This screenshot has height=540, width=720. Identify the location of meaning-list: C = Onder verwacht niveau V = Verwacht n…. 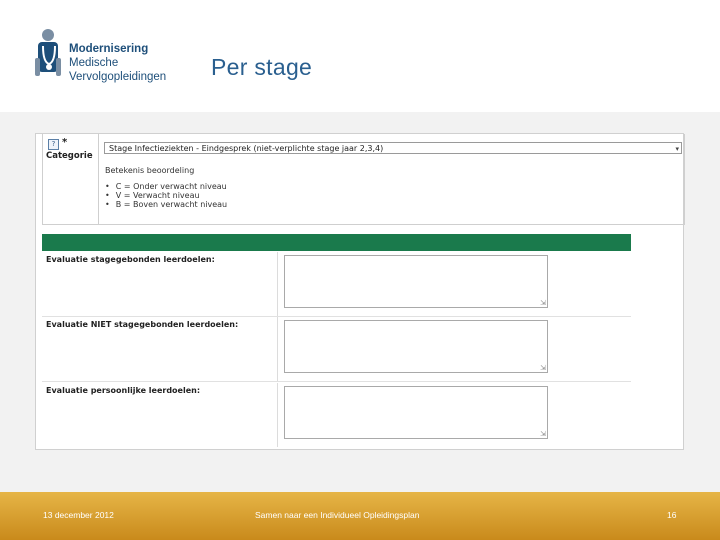
(166, 195).